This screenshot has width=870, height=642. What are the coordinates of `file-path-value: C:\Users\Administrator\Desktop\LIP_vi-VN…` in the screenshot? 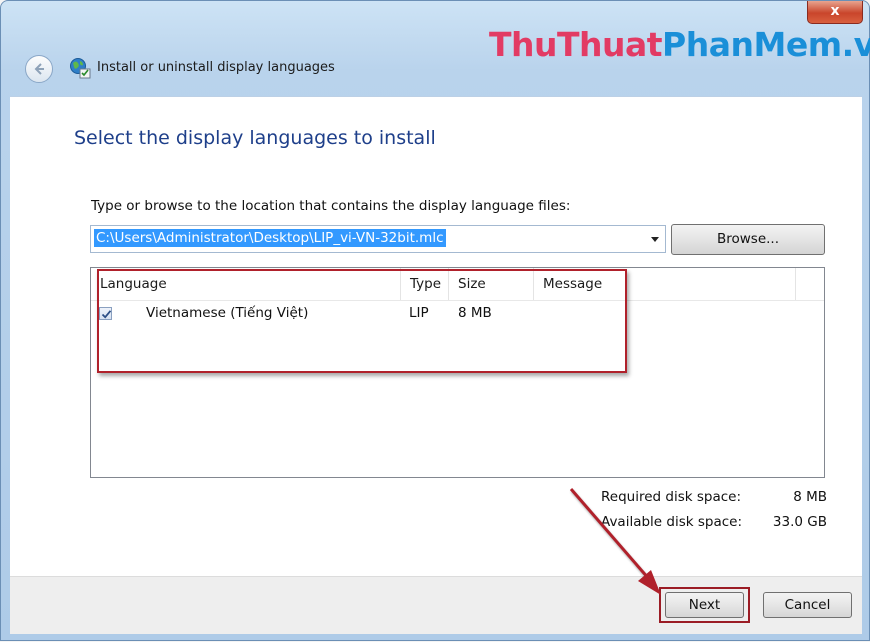 It's located at (270, 238).